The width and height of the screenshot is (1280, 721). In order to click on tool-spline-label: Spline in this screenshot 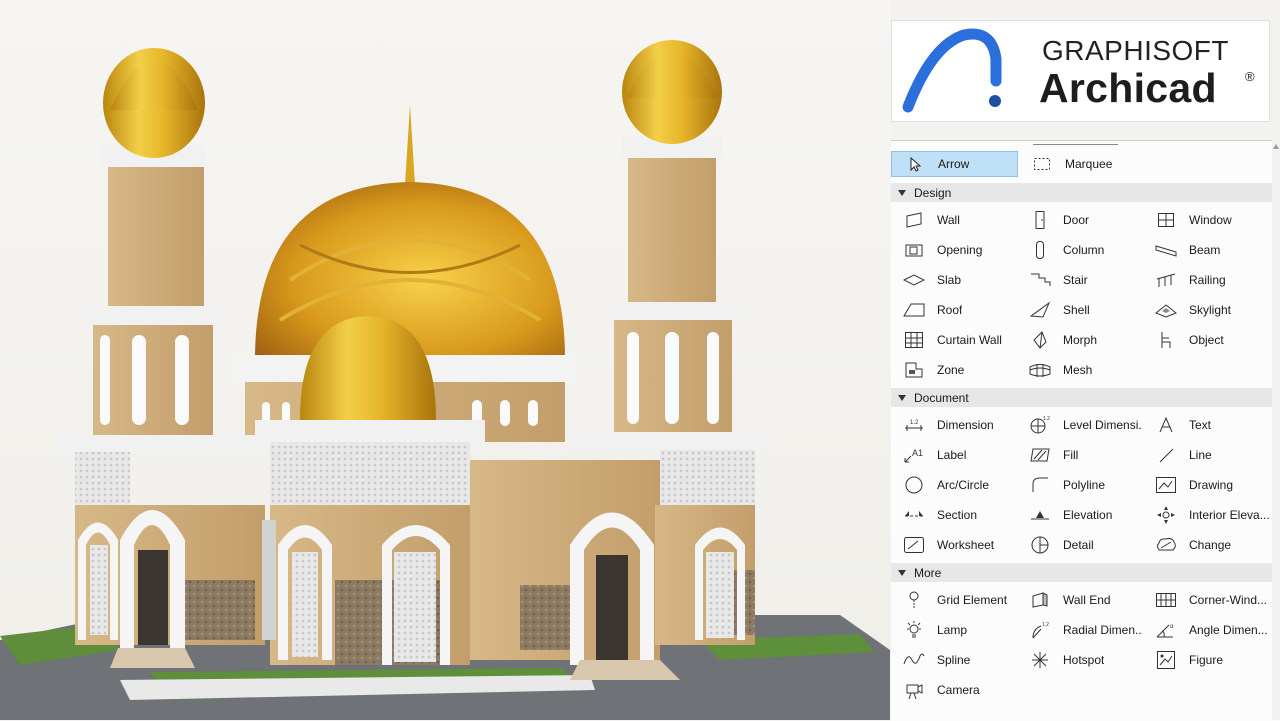, I will do `click(954, 660)`.